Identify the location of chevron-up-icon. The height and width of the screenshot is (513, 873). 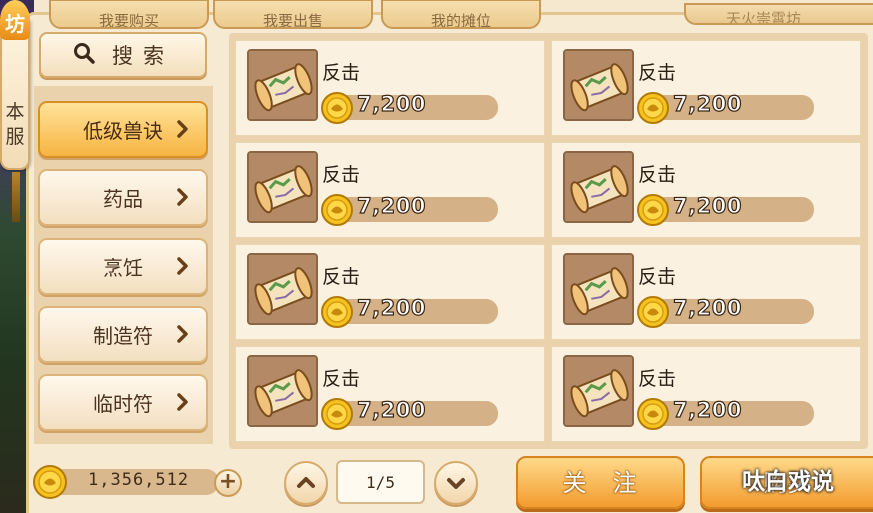
(306, 482).